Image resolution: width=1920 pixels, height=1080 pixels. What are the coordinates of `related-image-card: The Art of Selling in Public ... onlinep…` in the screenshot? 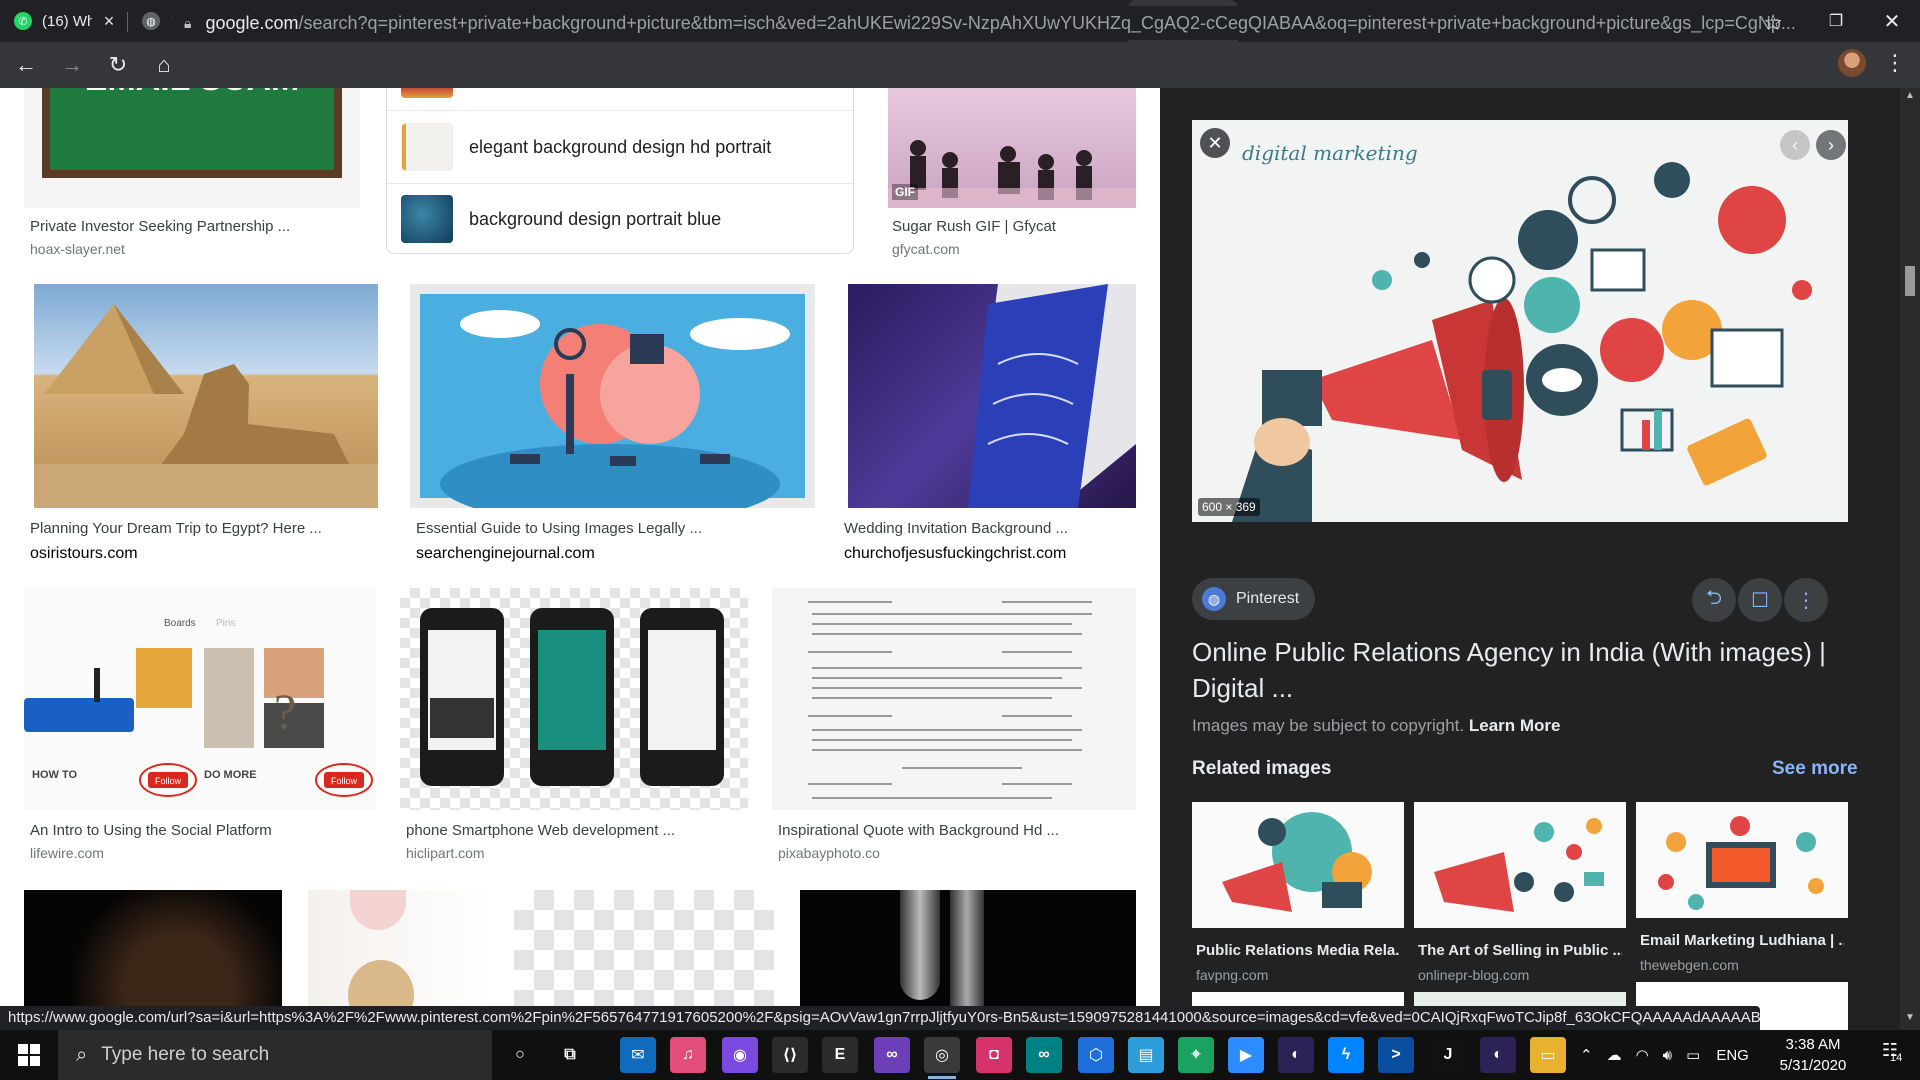 It's located at (1520, 892).